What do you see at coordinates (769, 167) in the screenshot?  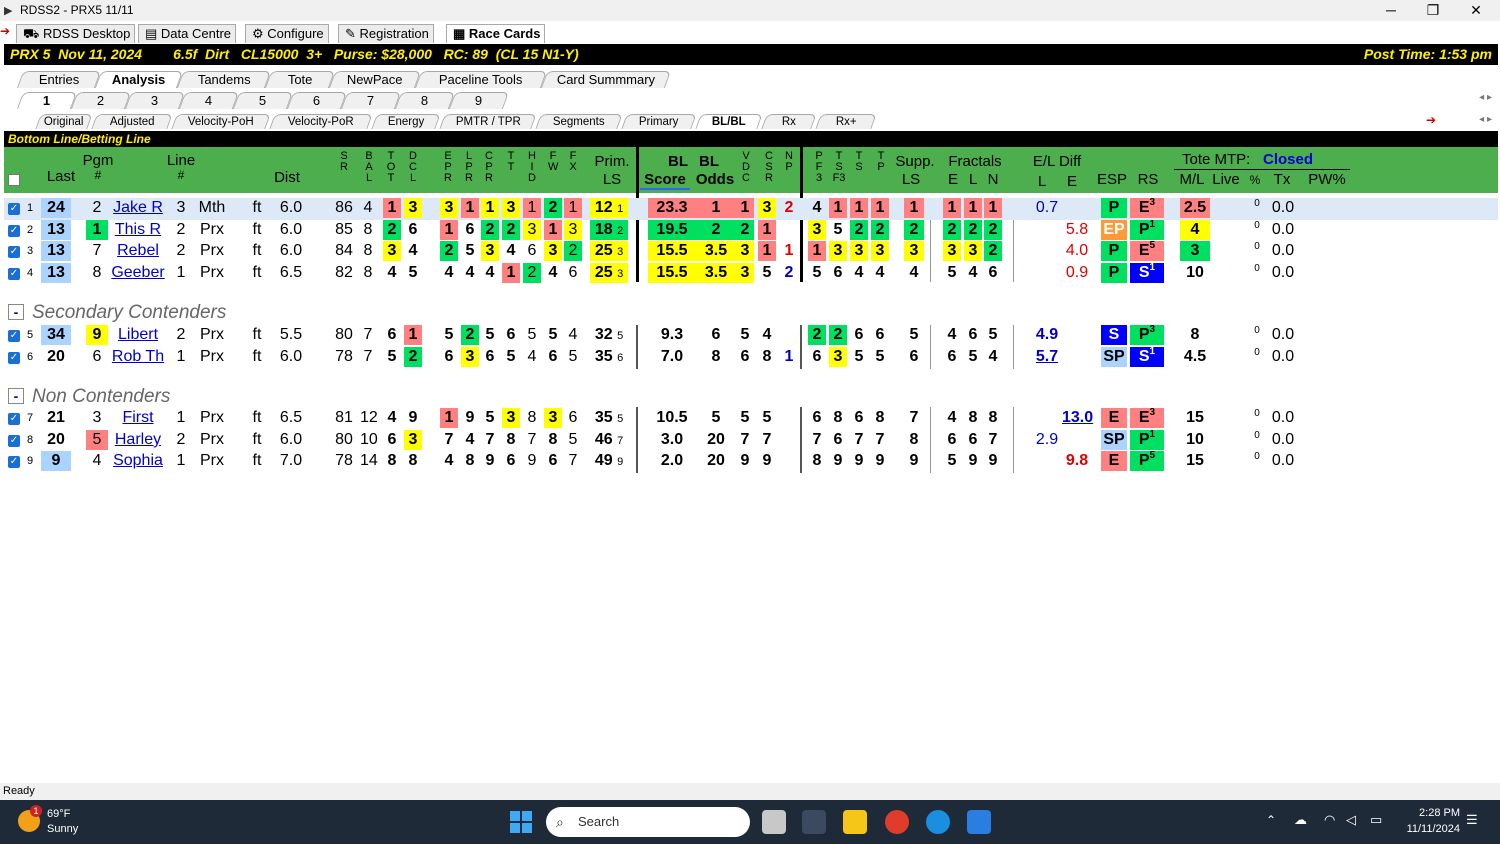 I see `header-csr: C S R` at bounding box center [769, 167].